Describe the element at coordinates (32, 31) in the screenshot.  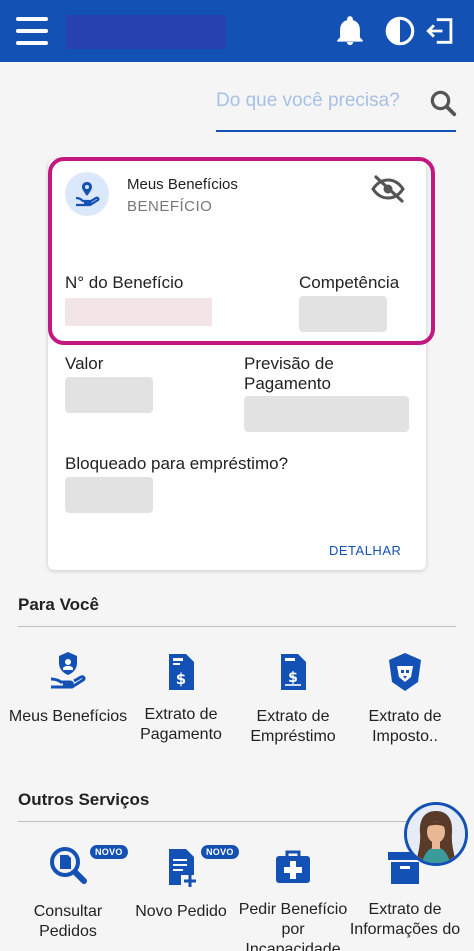
I see `menu-icon` at that location.